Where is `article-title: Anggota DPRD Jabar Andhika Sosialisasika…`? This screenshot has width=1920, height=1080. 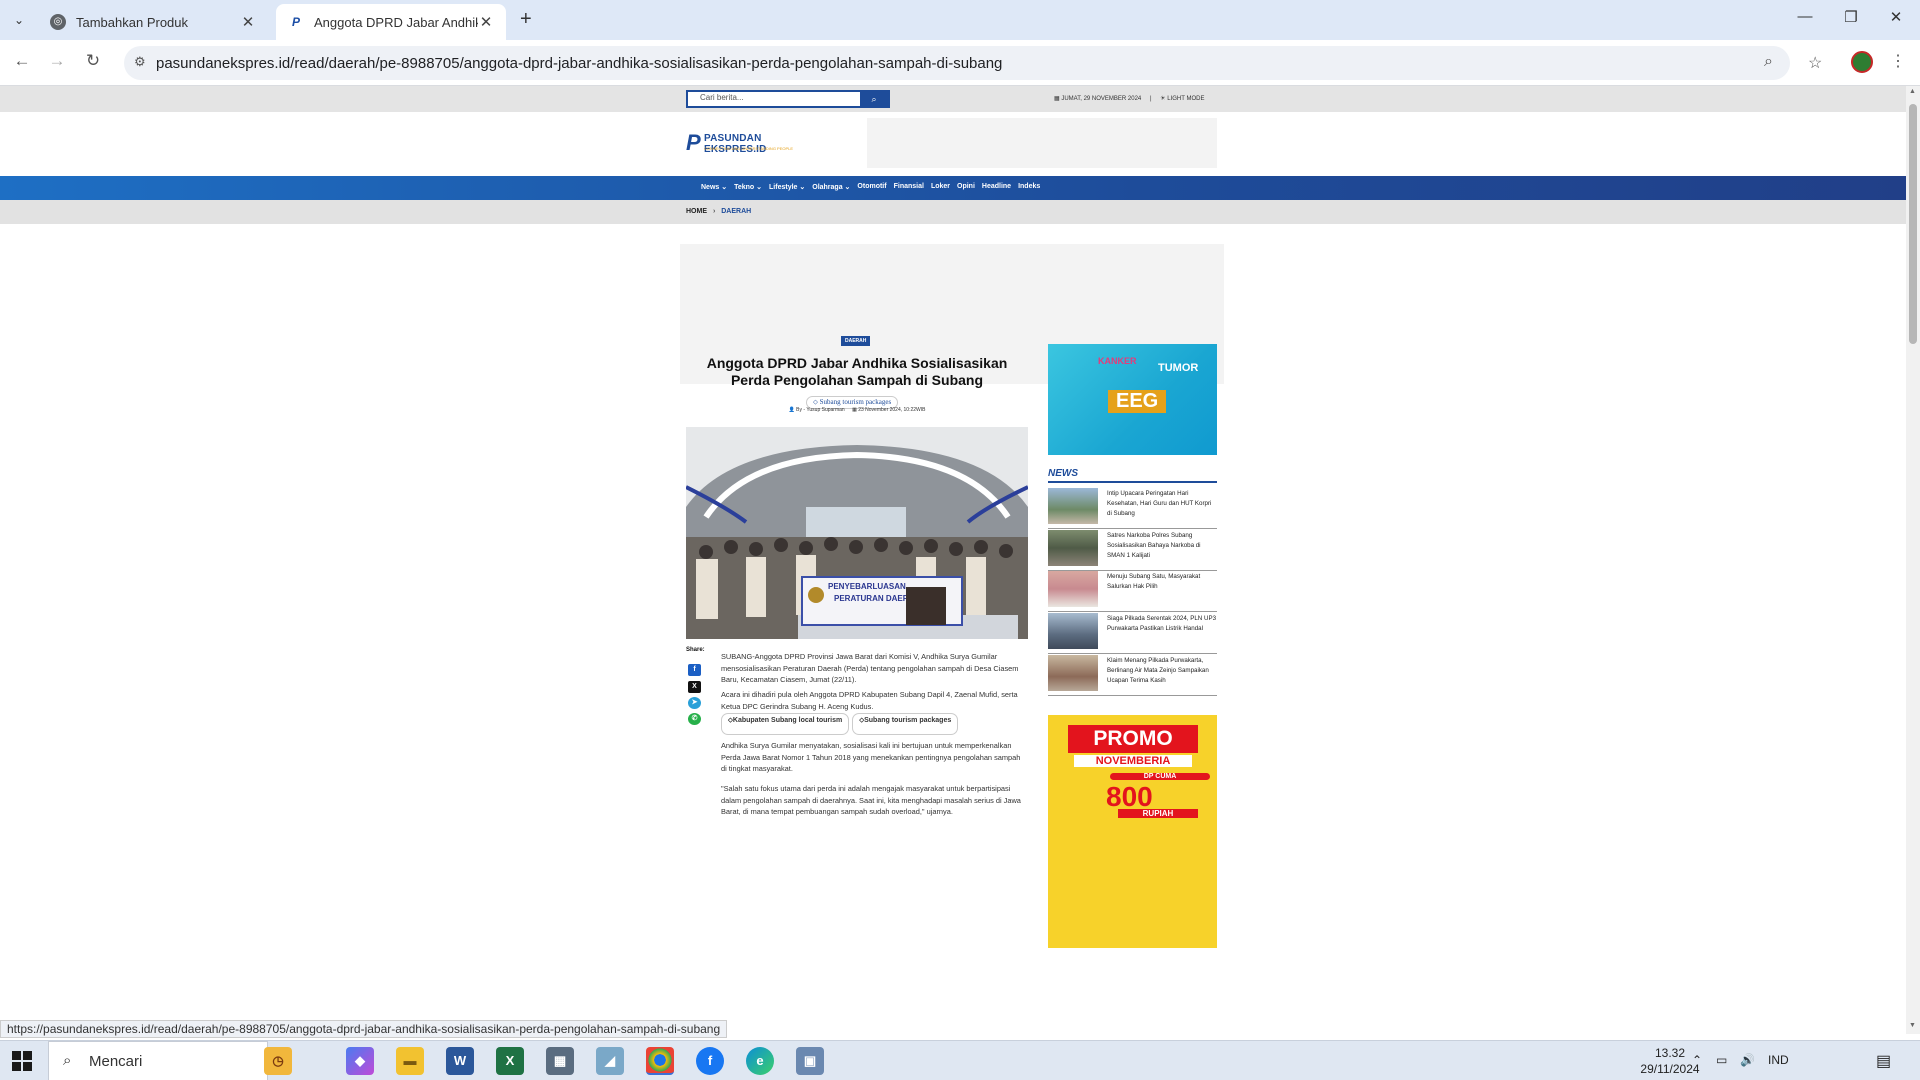 article-title: Anggota DPRD Jabar Andhika Sosialisasika… is located at coordinates (857, 371).